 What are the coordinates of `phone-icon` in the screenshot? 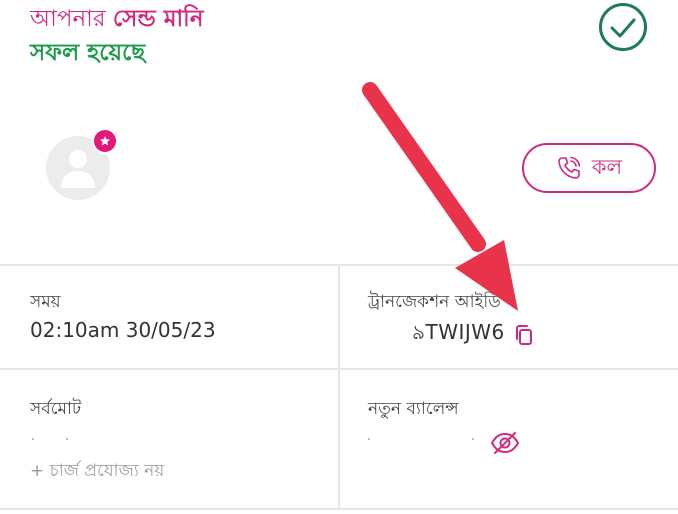 It's located at (569, 167).